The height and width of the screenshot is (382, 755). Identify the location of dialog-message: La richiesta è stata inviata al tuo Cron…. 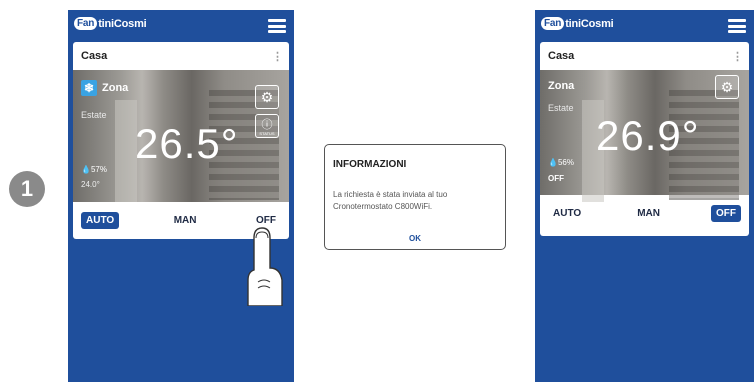
(390, 200).